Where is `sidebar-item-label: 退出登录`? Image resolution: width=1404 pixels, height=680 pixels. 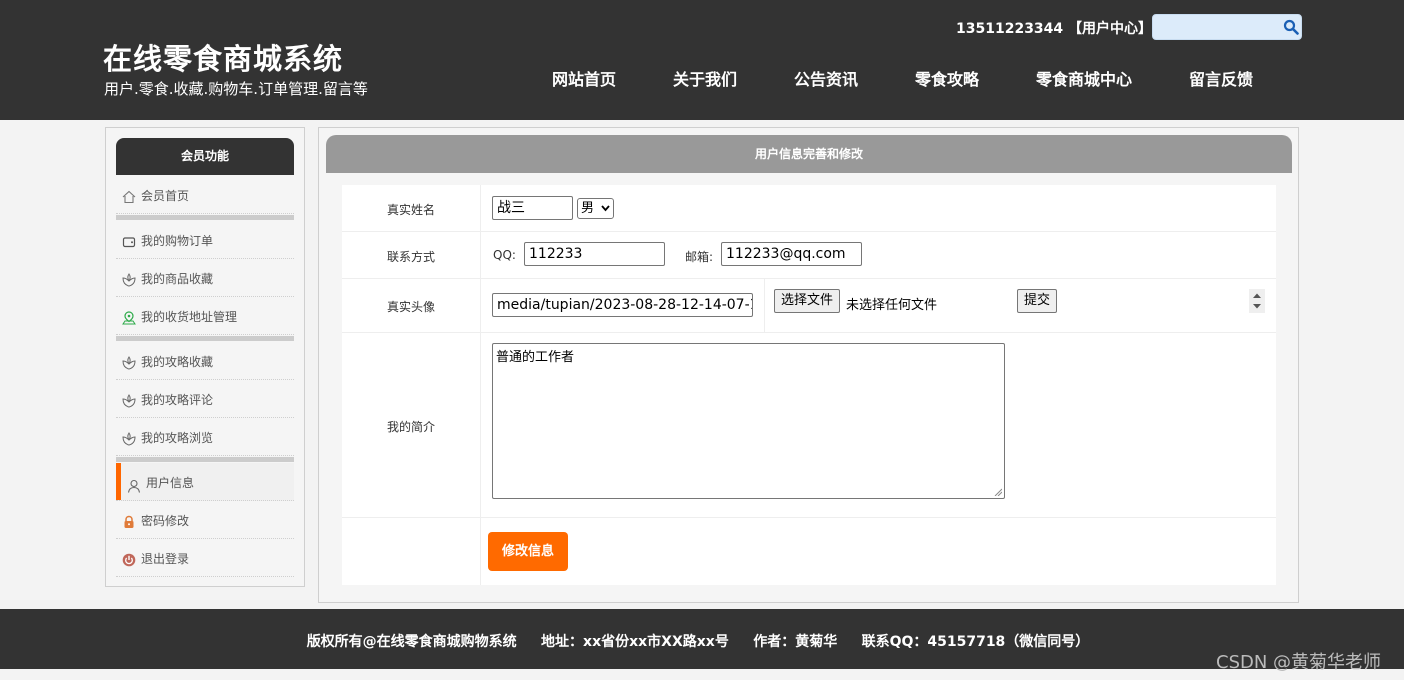 sidebar-item-label: 退出登录 is located at coordinates (165, 559).